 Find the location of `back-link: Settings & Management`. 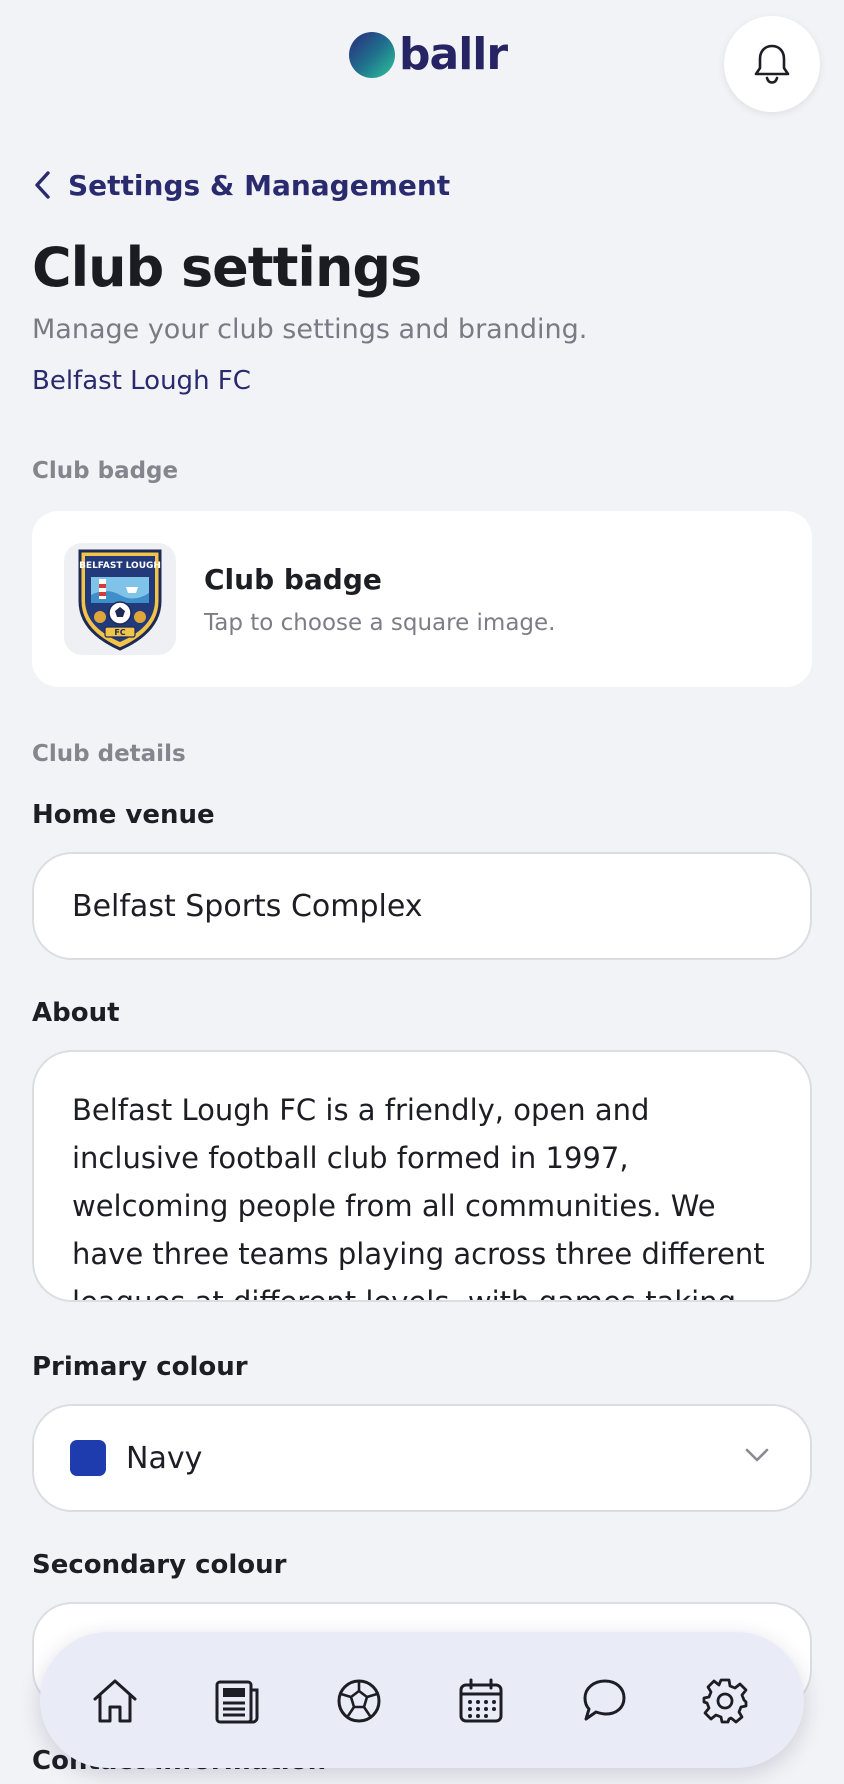

back-link: Settings & Management is located at coordinates (241, 185).